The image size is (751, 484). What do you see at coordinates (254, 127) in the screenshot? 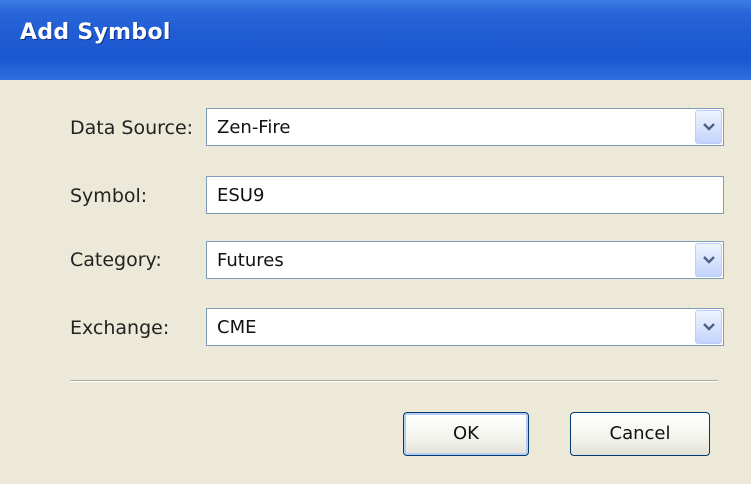
I see `data-source-value: Zen-Fire` at bounding box center [254, 127].